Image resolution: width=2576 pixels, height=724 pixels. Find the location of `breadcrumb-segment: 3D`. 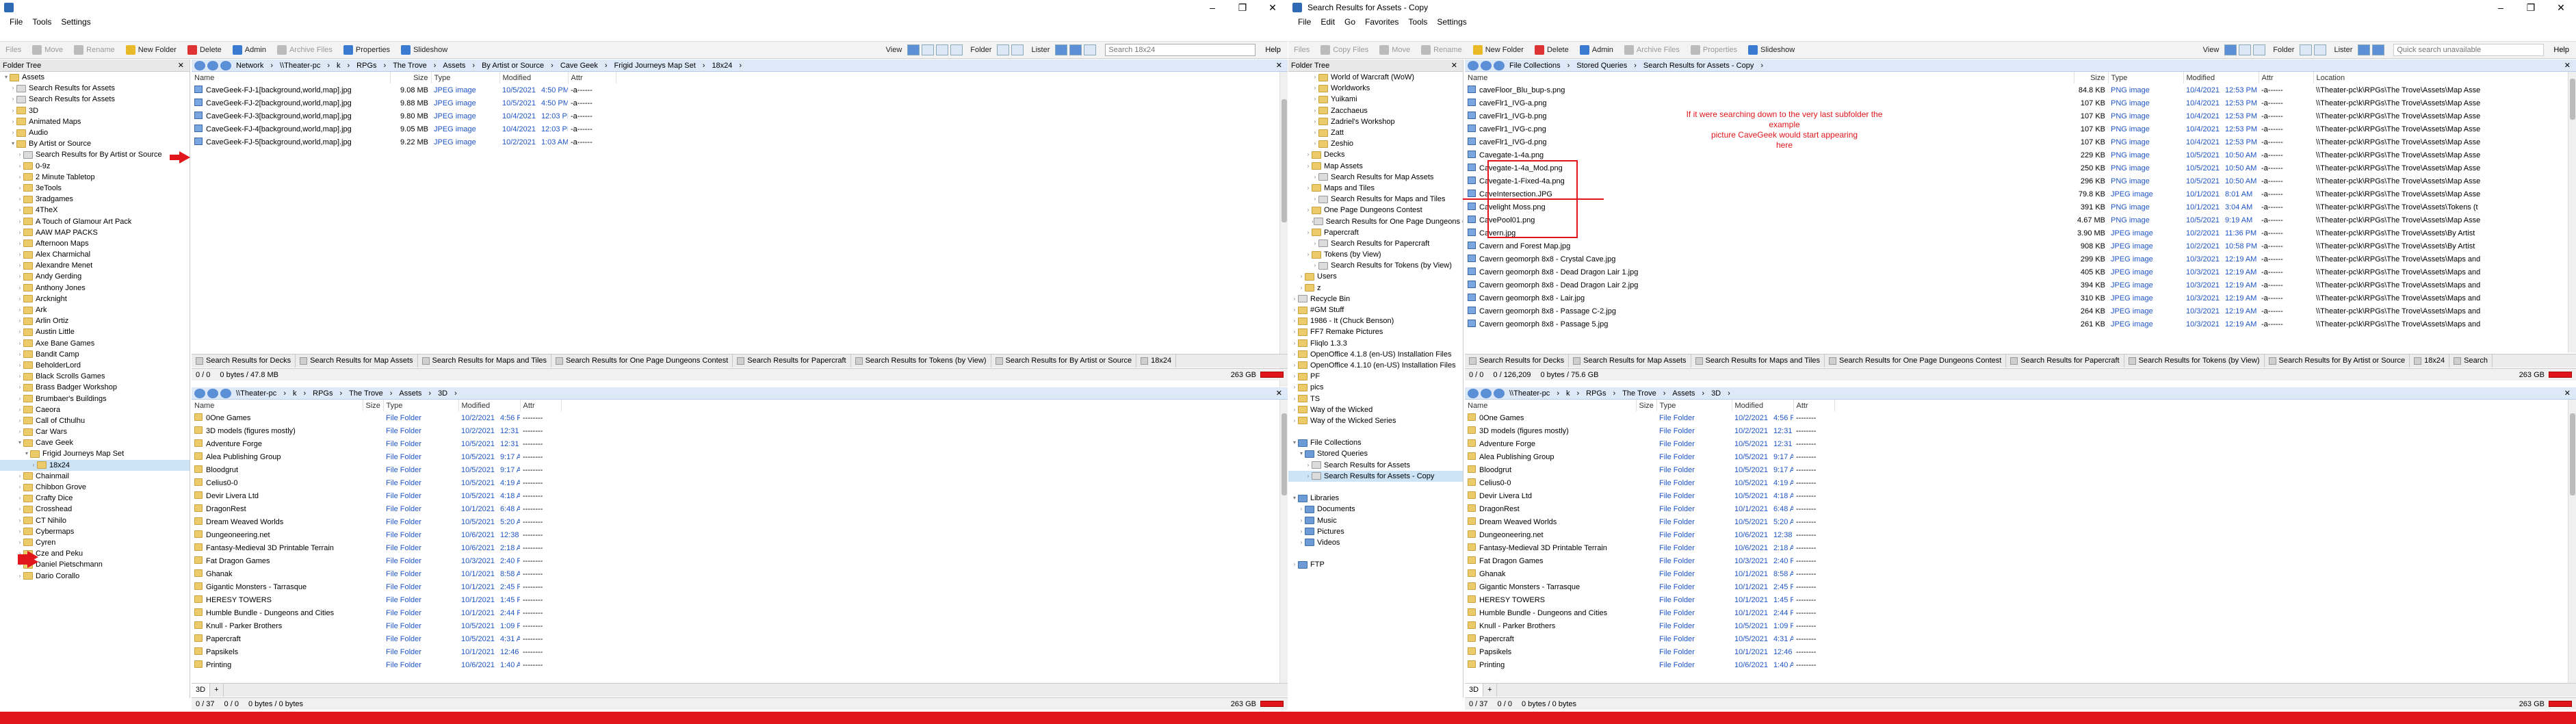

breadcrumb-segment: 3D is located at coordinates (442, 393).